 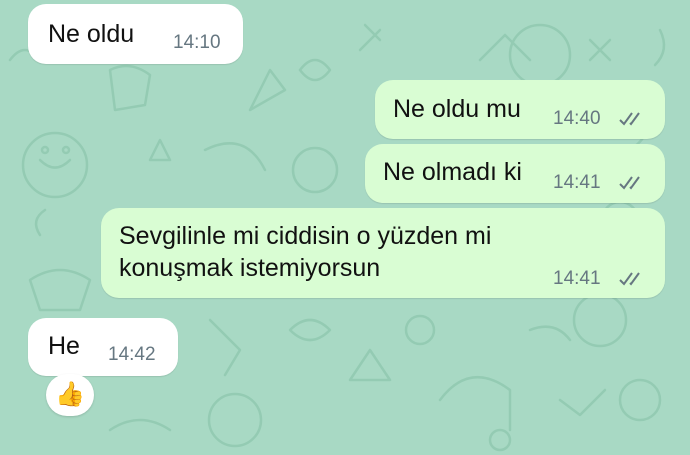 What do you see at coordinates (103, 347) in the screenshot?
I see `message-bubble-incoming: He 14:42` at bounding box center [103, 347].